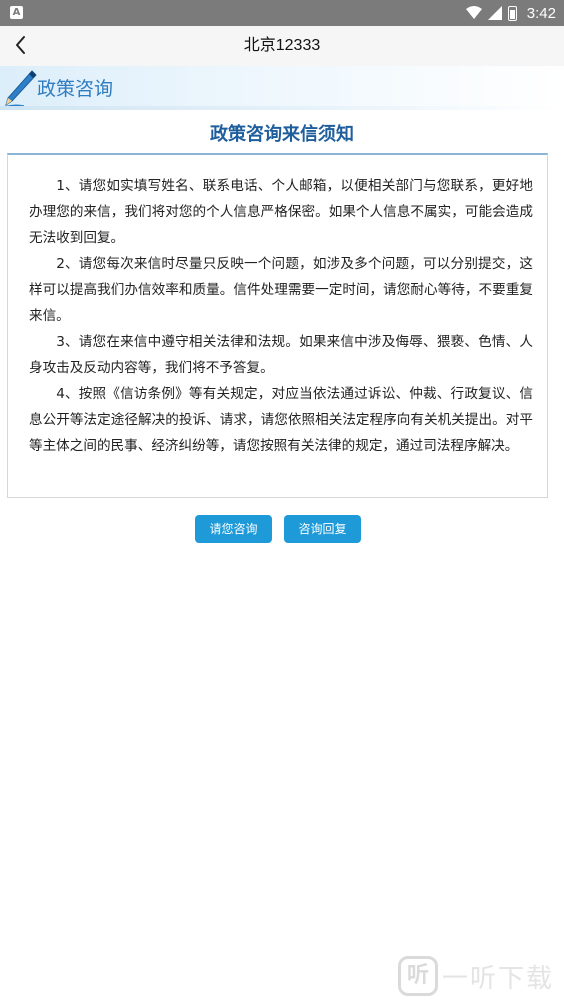  What do you see at coordinates (494, 13) in the screenshot?
I see `signal-icon` at bounding box center [494, 13].